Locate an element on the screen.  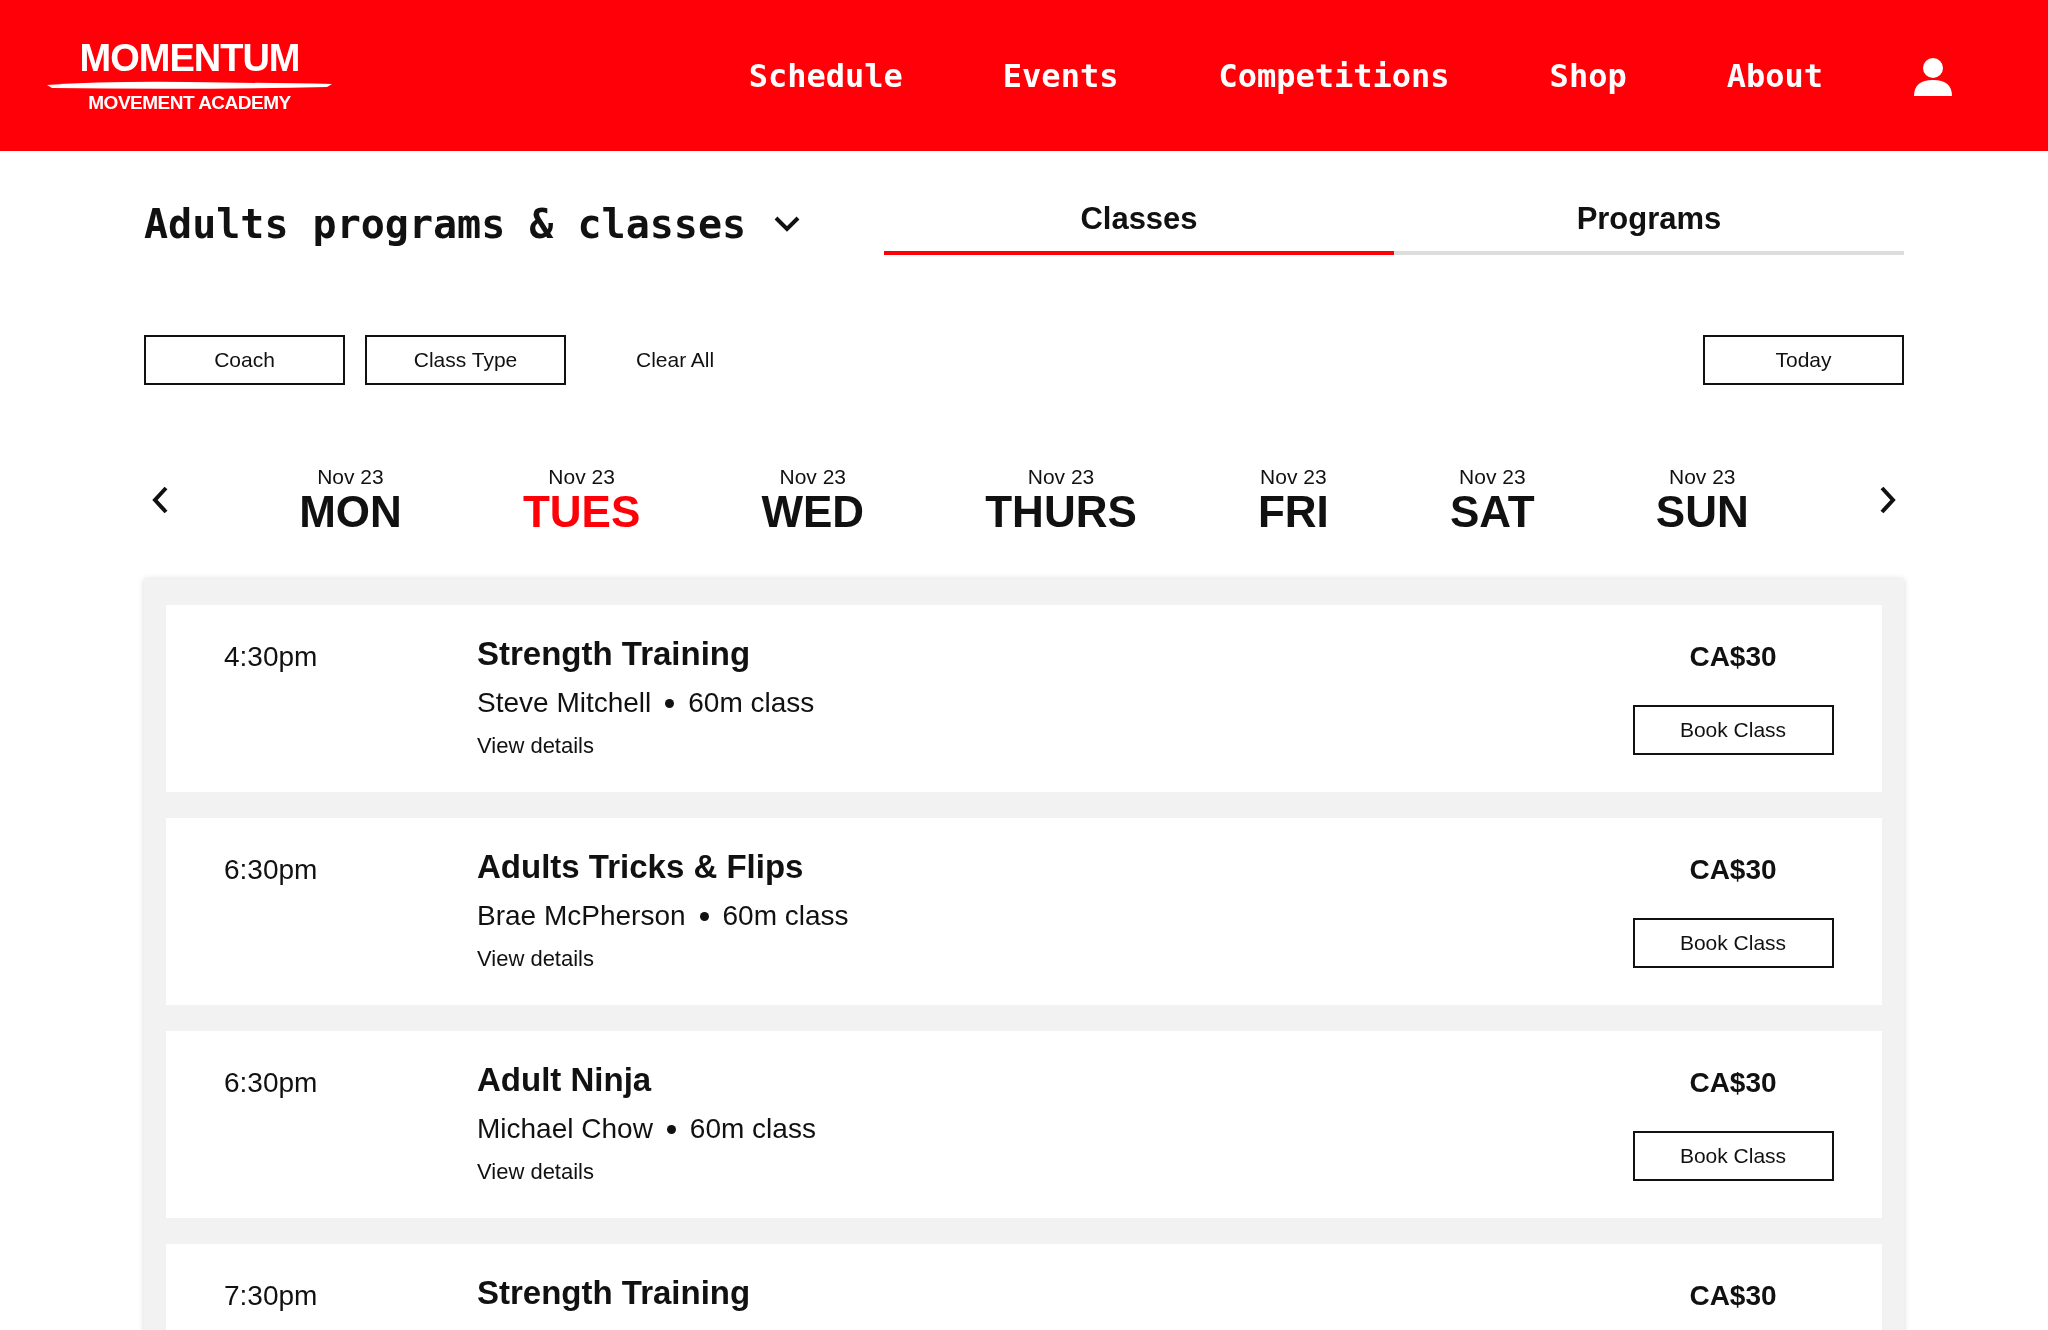
nav-link: Shop is located at coordinates (1588, 75).